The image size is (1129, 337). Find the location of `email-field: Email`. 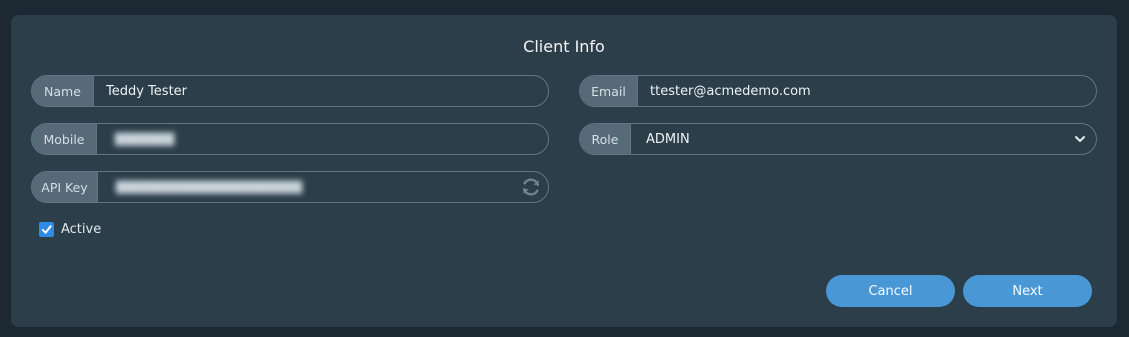

email-field: Email is located at coordinates (838, 91).